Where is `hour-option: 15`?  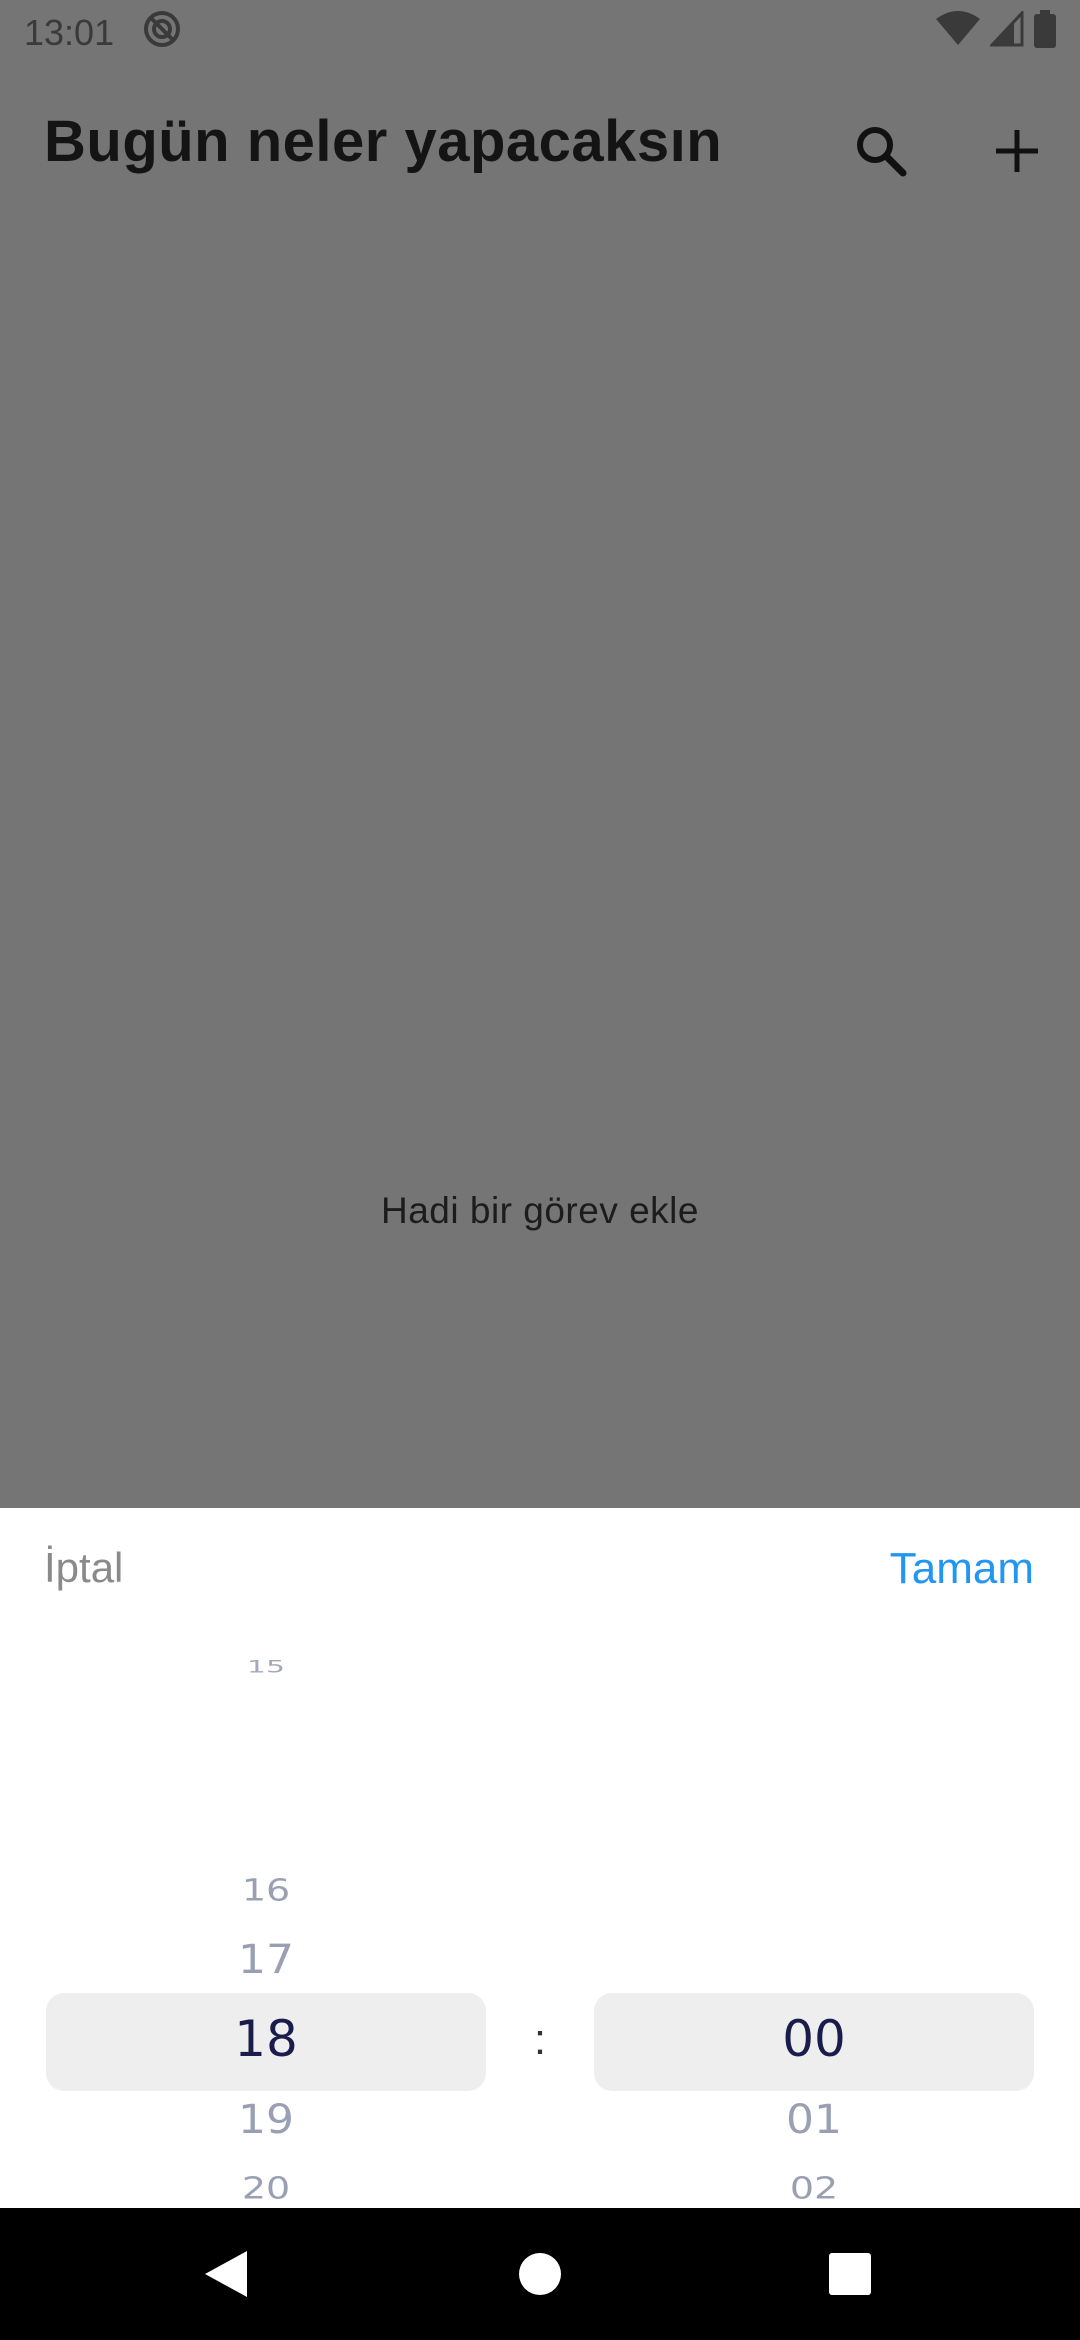
hour-option: 15 is located at coordinates (266, 1667).